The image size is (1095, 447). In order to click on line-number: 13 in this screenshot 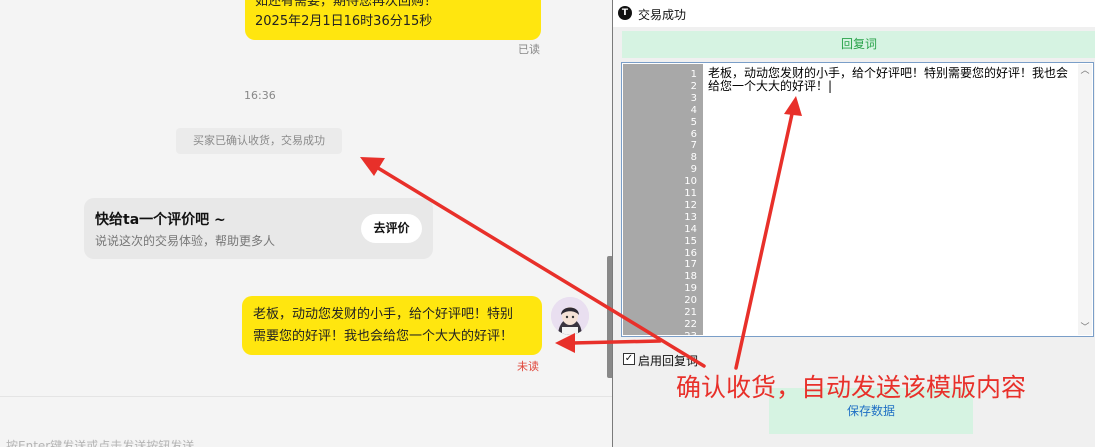, I will do `click(690, 217)`.